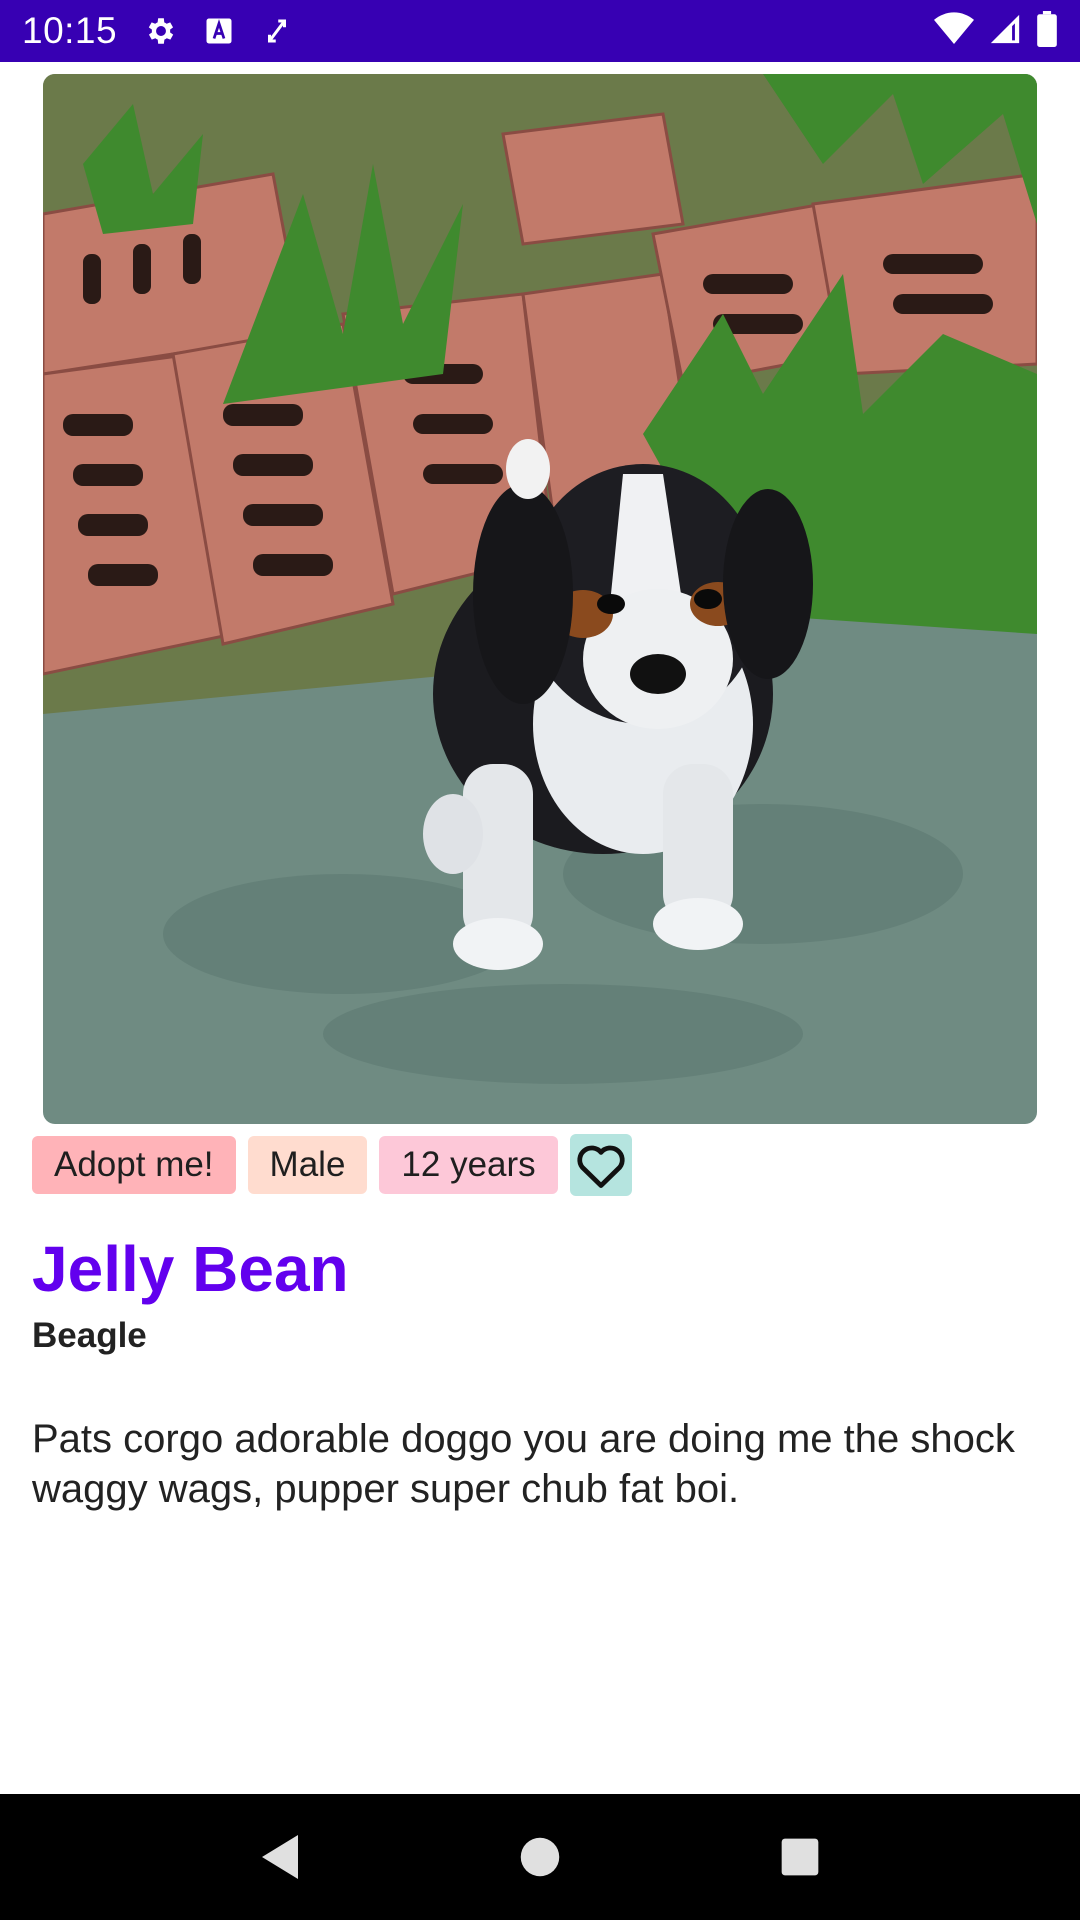 The width and height of the screenshot is (1080, 1920). Describe the element at coordinates (954, 31) in the screenshot. I see `wifi-icon` at that location.